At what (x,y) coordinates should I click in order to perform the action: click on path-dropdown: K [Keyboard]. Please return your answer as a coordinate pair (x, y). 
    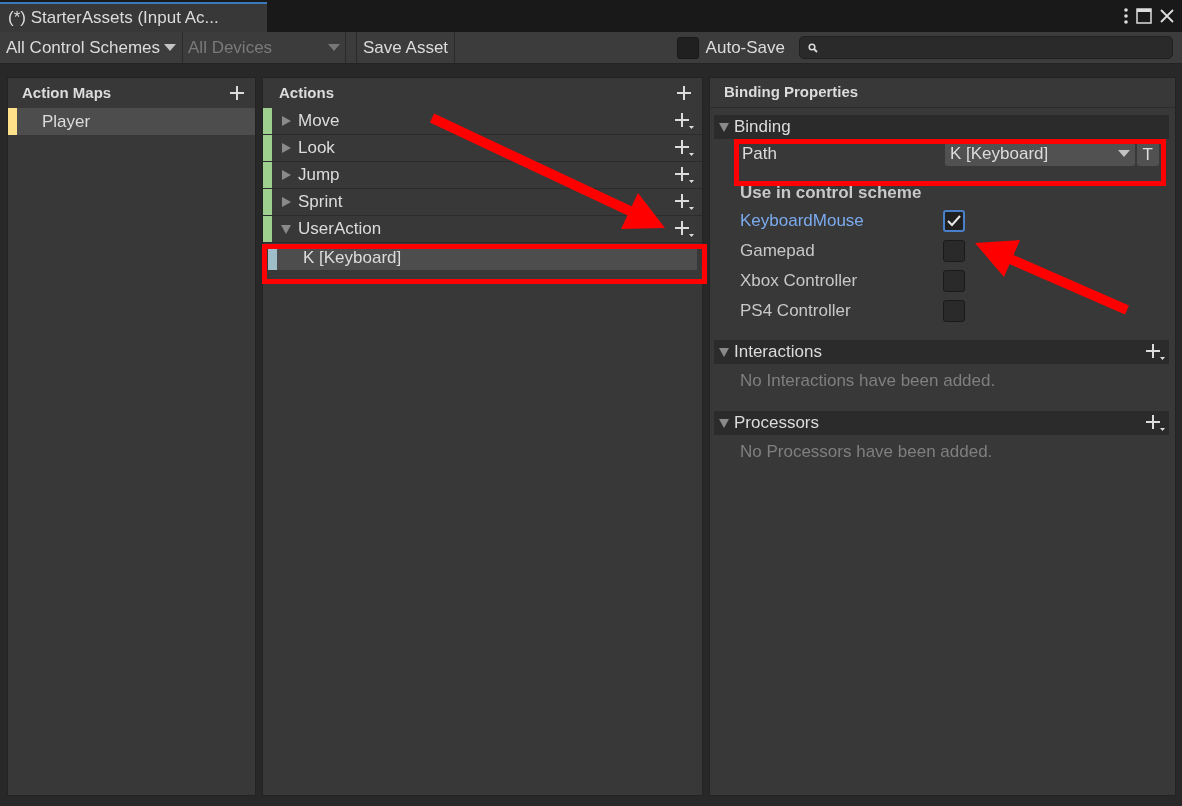
    Looking at the image, I should click on (1040, 154).